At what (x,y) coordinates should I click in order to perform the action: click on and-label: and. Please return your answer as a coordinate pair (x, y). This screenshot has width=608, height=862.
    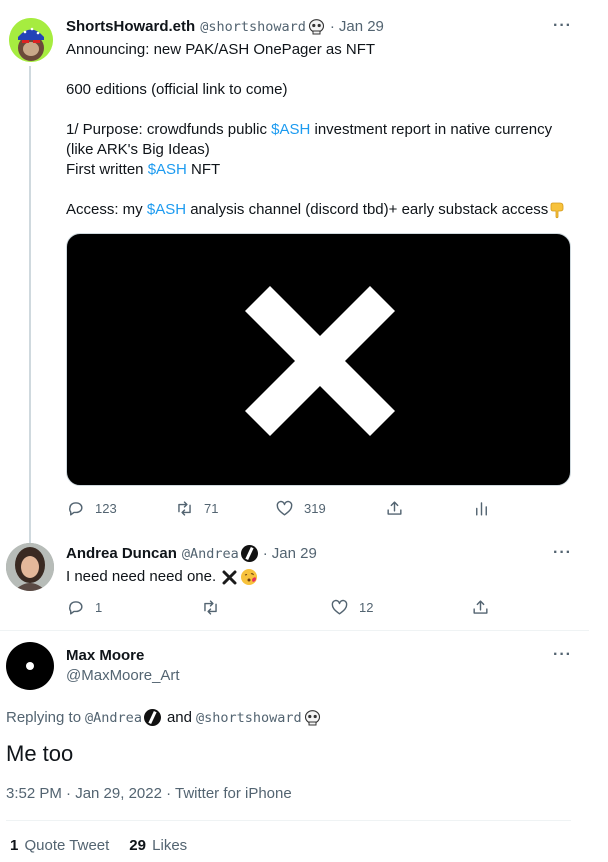
    Looking at the image, I should click on (179, 717).